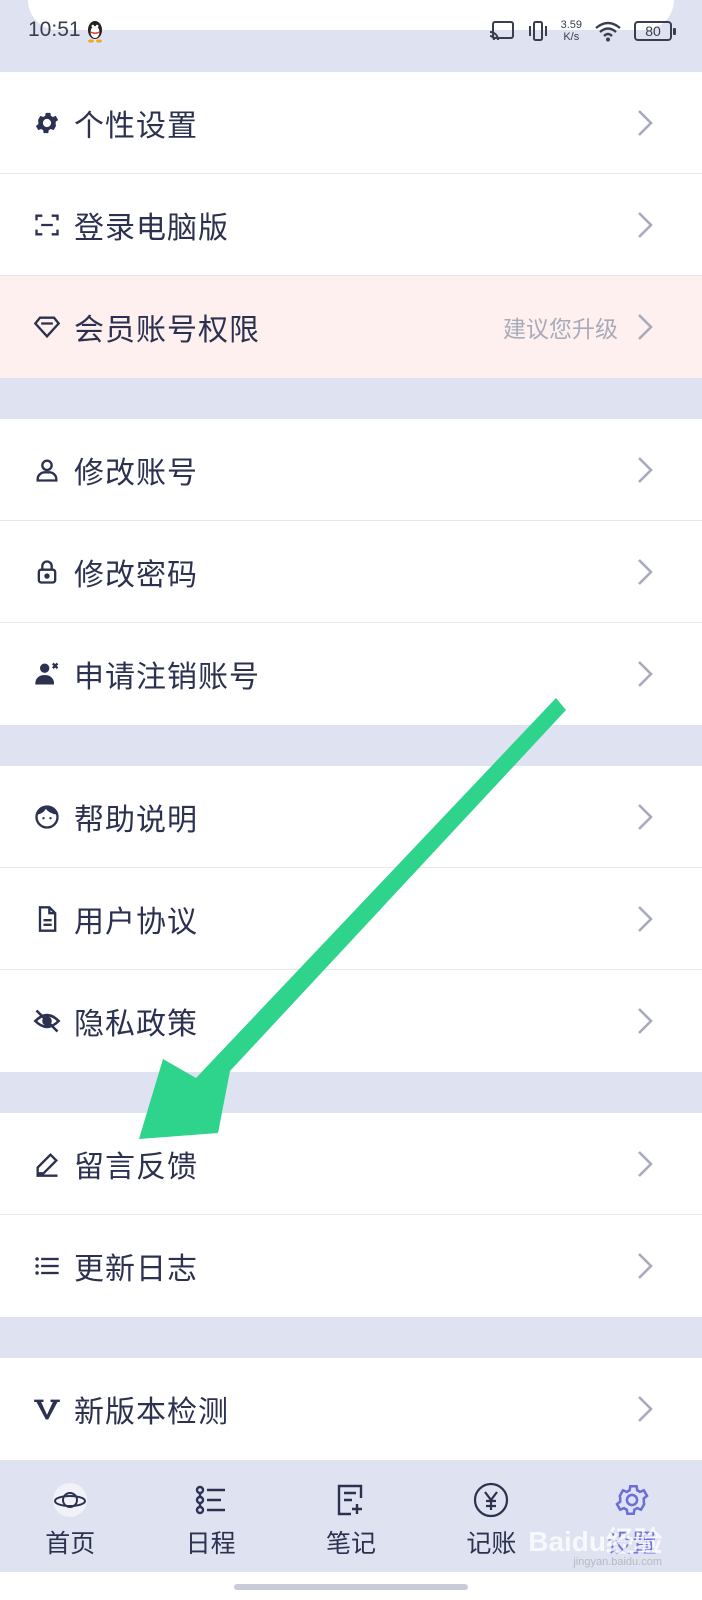 The image size is (702, 1600). I want to click on tab-home: 首页, so click(70, 1520).